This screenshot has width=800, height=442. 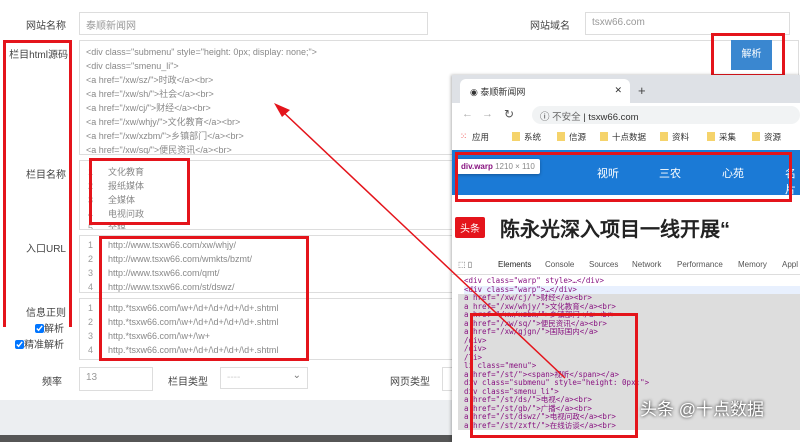 I want to click on watermark: 头条 @十点数据, so click(x=702, y=409).